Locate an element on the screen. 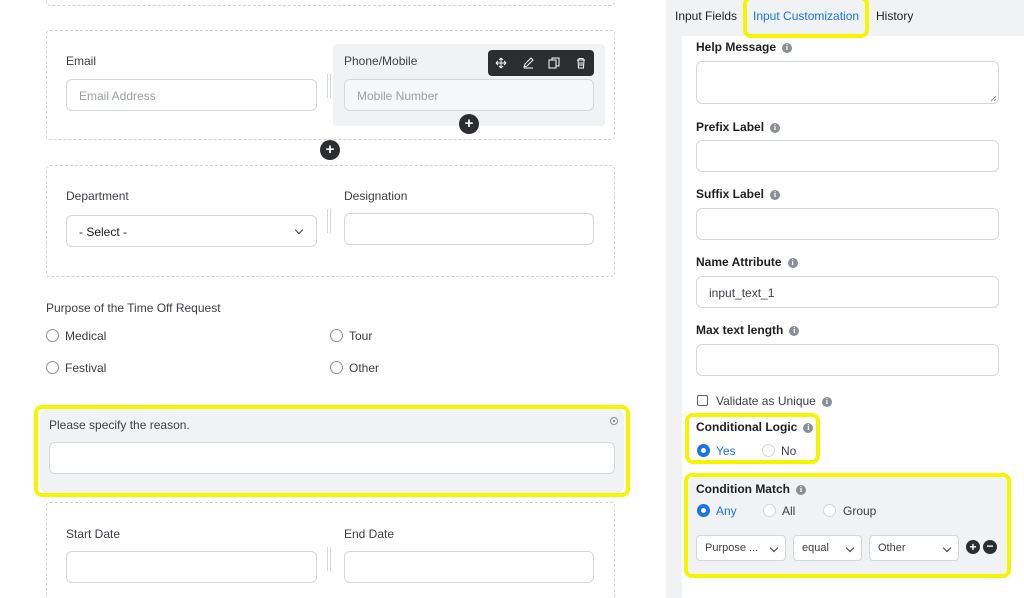 The width and height of the screenshot is (1024, 598). previous-field-container is located at coordinates (330, 3).